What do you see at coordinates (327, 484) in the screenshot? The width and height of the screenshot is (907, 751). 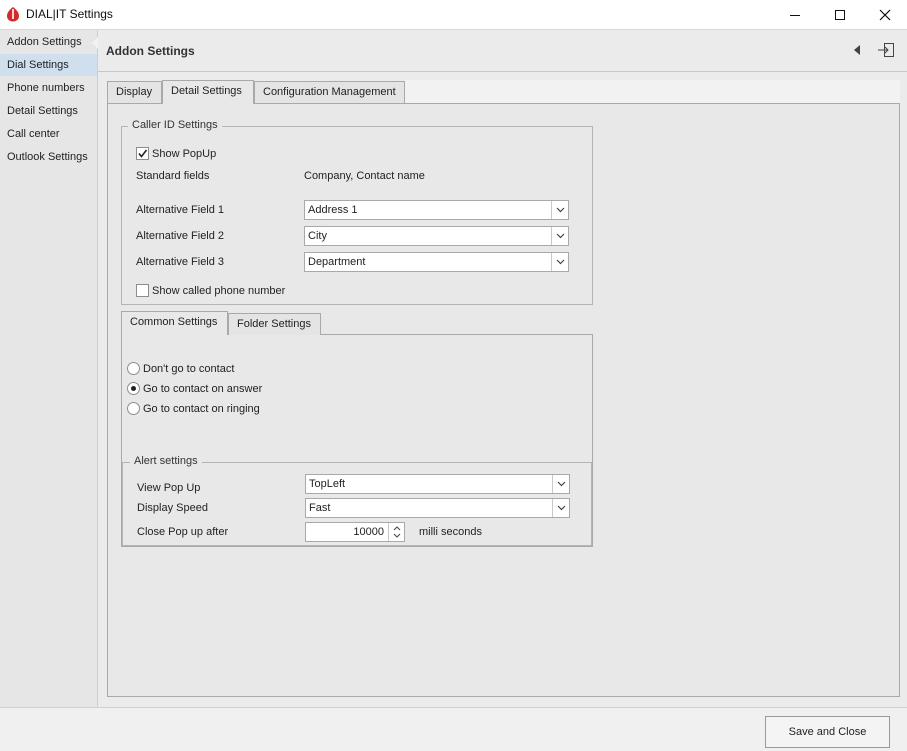 I see `view-popup-value: TopLeft` at bounding box center [327, 484].